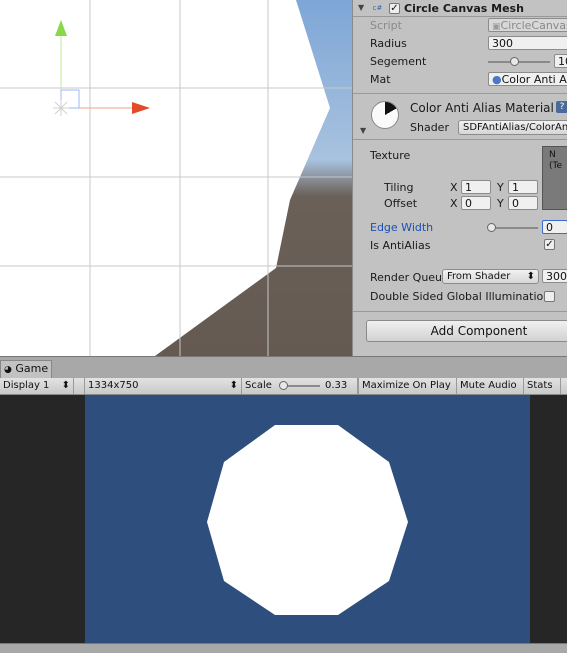 The width and height of the screenshot is (567, 653). I want to click on game-tab-bar, so click(283, 367).